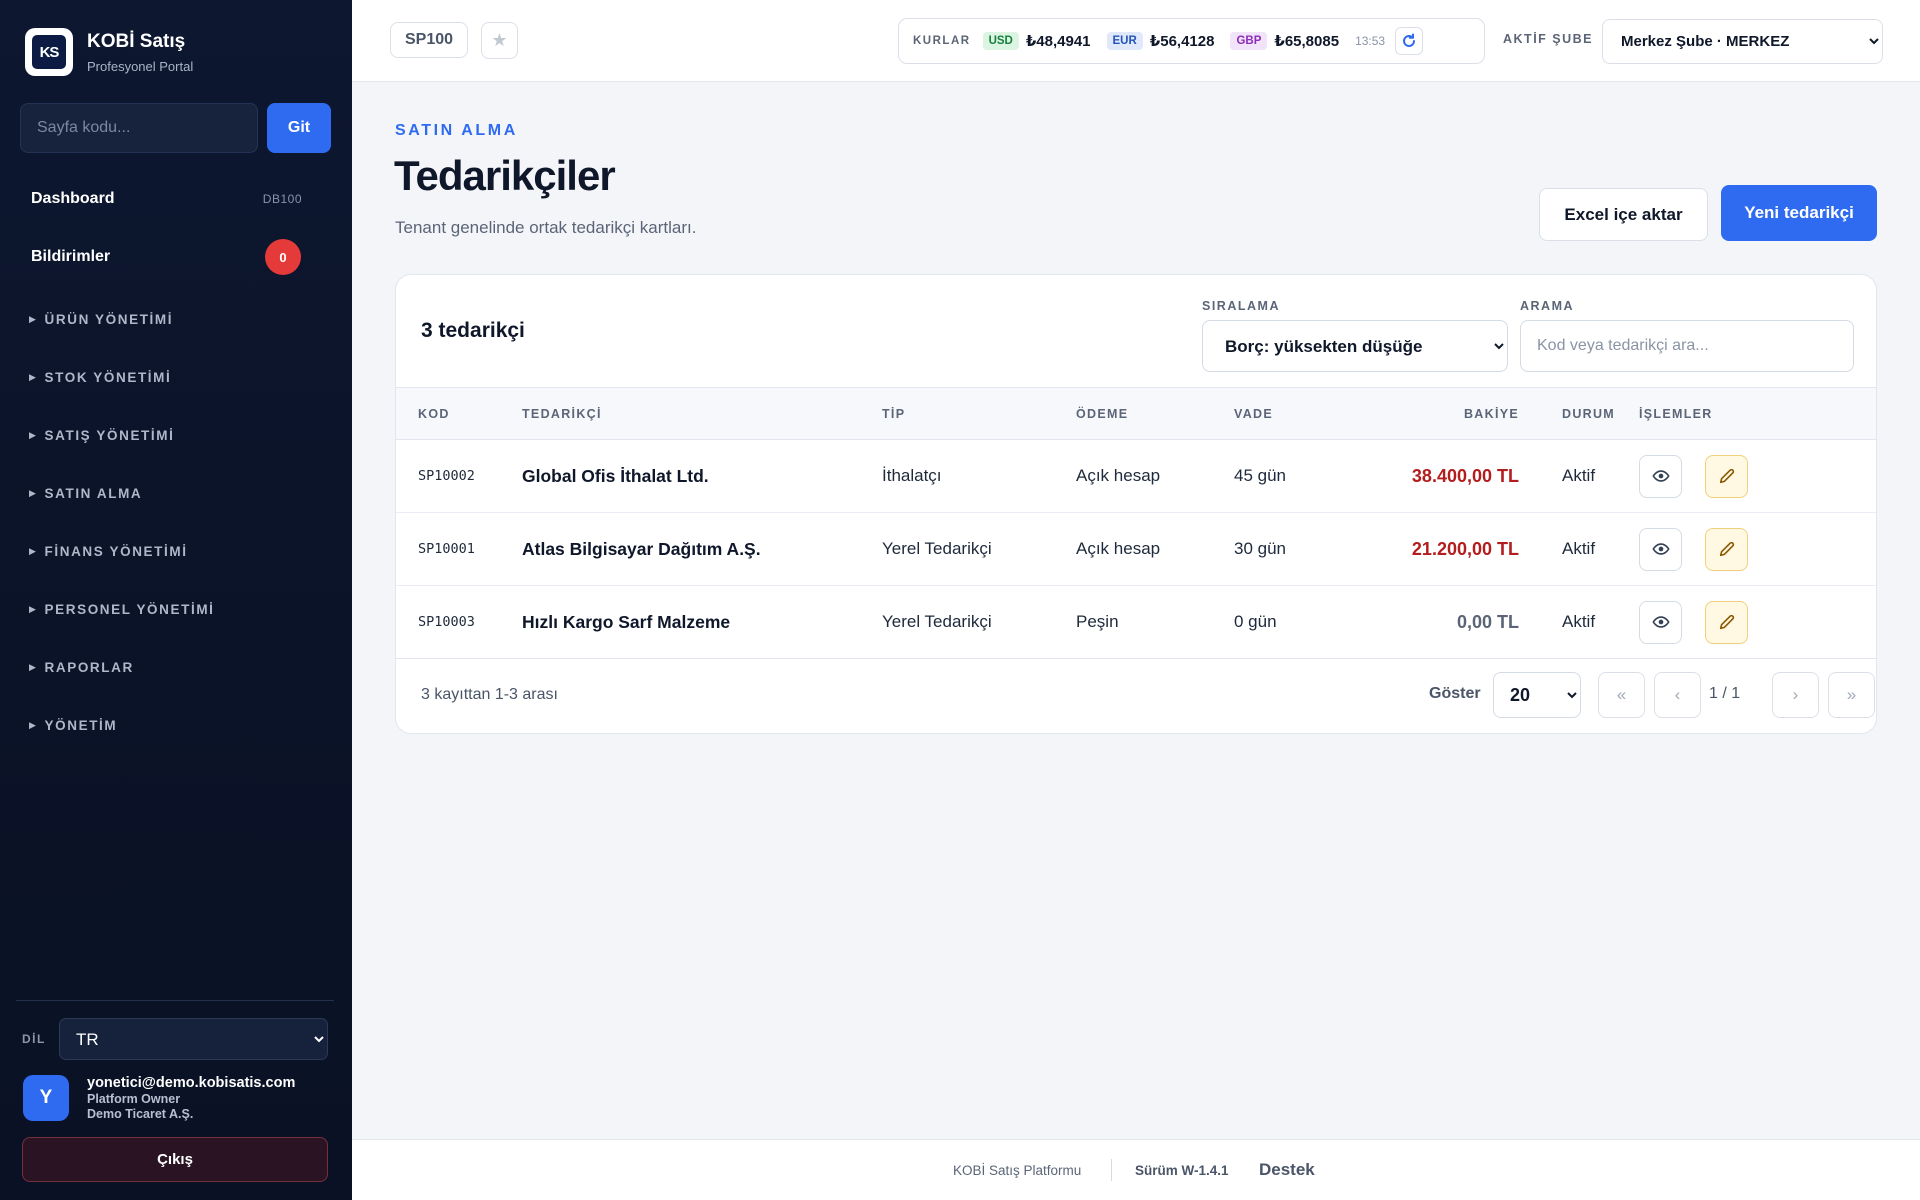 This screenshot has width=1920, height=1200. What do you see at coordinates (140, 1114) in the screenshot?
I see `user-company: Demo Ticaret A.Ş.` at bounding box center [140, 1114].